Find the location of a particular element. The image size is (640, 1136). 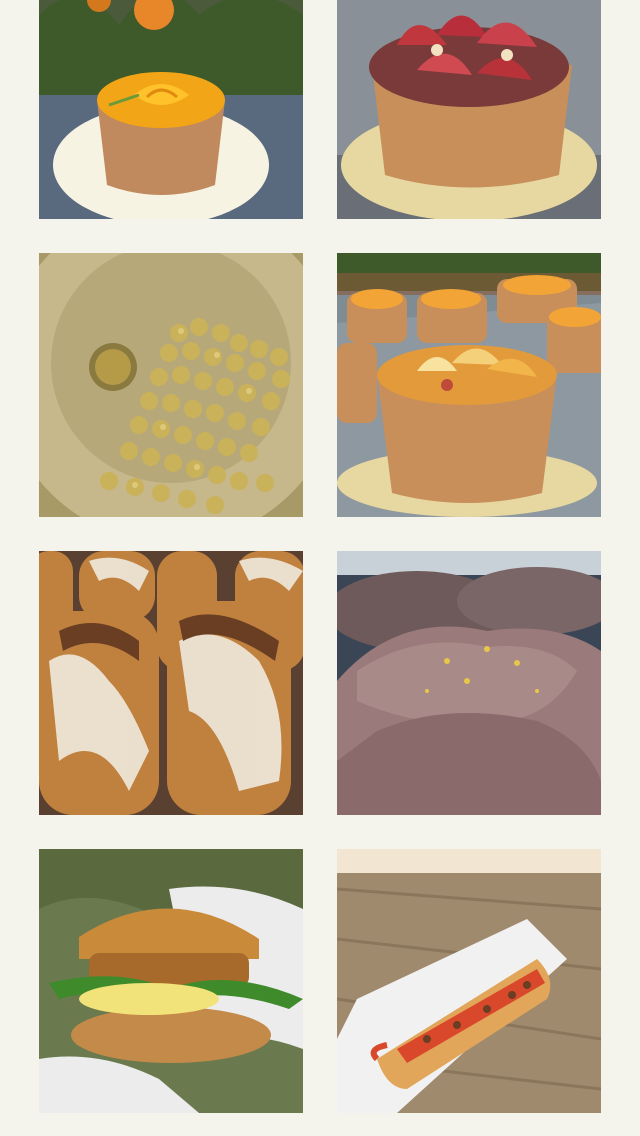

fruit-tarts-image is located at coordinates (469, 385).